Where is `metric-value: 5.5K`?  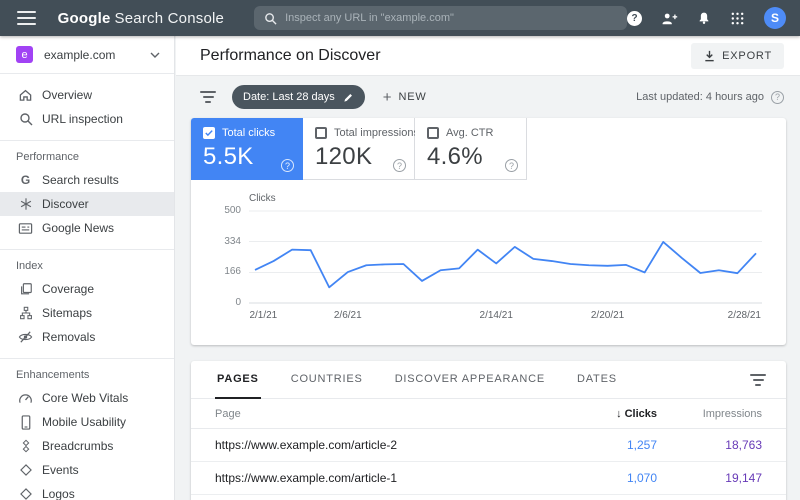
metric-value: 5.5K is located at coordinates (228, 156).